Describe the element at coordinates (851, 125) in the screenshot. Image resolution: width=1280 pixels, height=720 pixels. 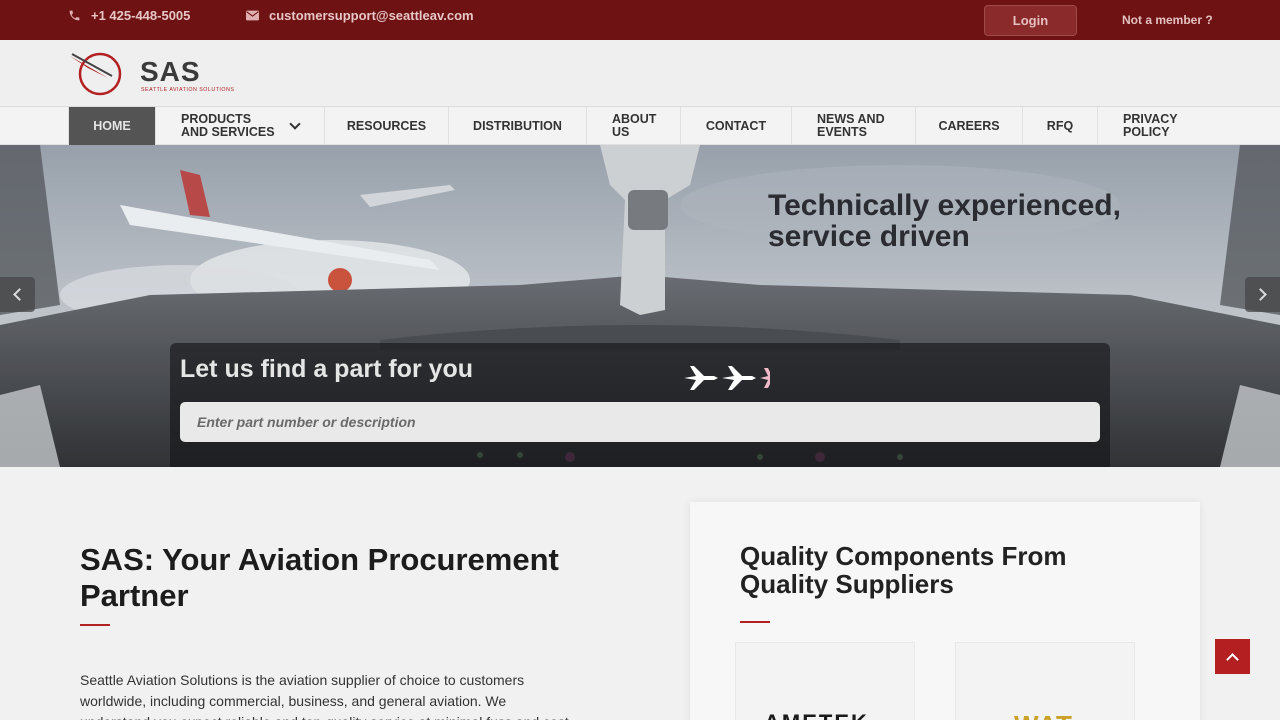
I see `nav-label: NEWS AND EVENTS` at that location.